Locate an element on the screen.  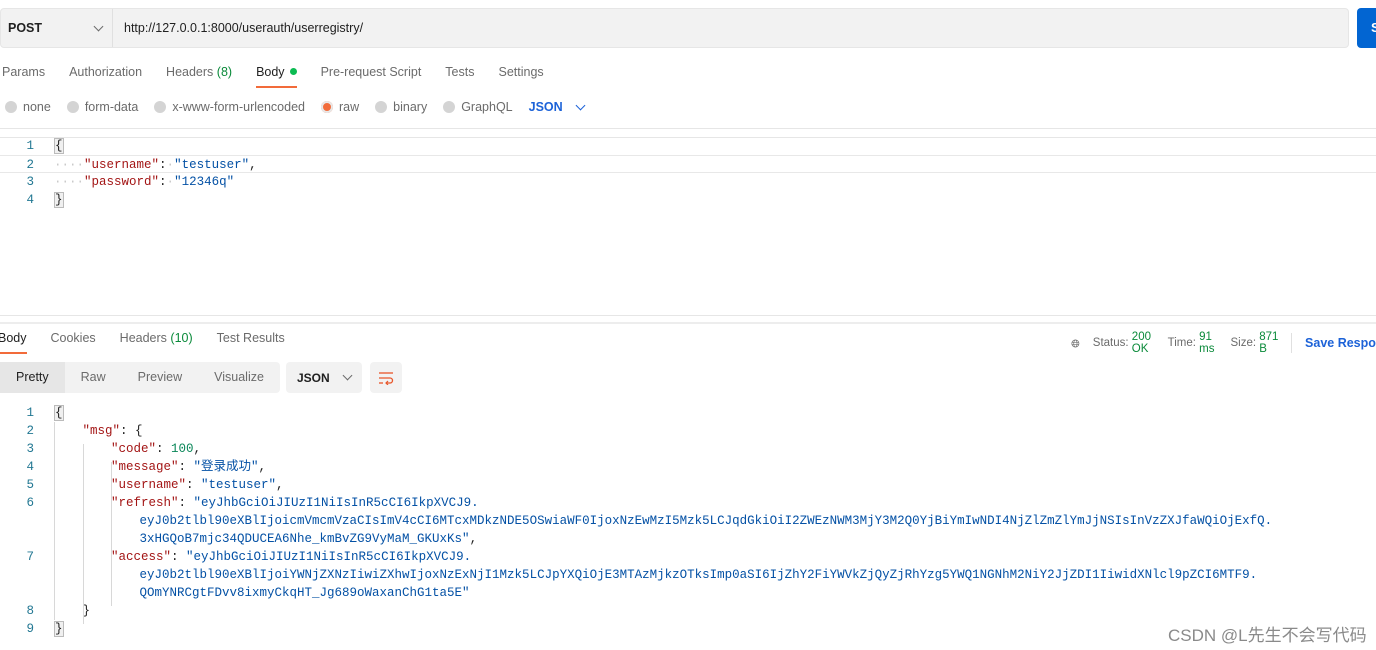
tab-label: Params is located at coordinates (24, 72).